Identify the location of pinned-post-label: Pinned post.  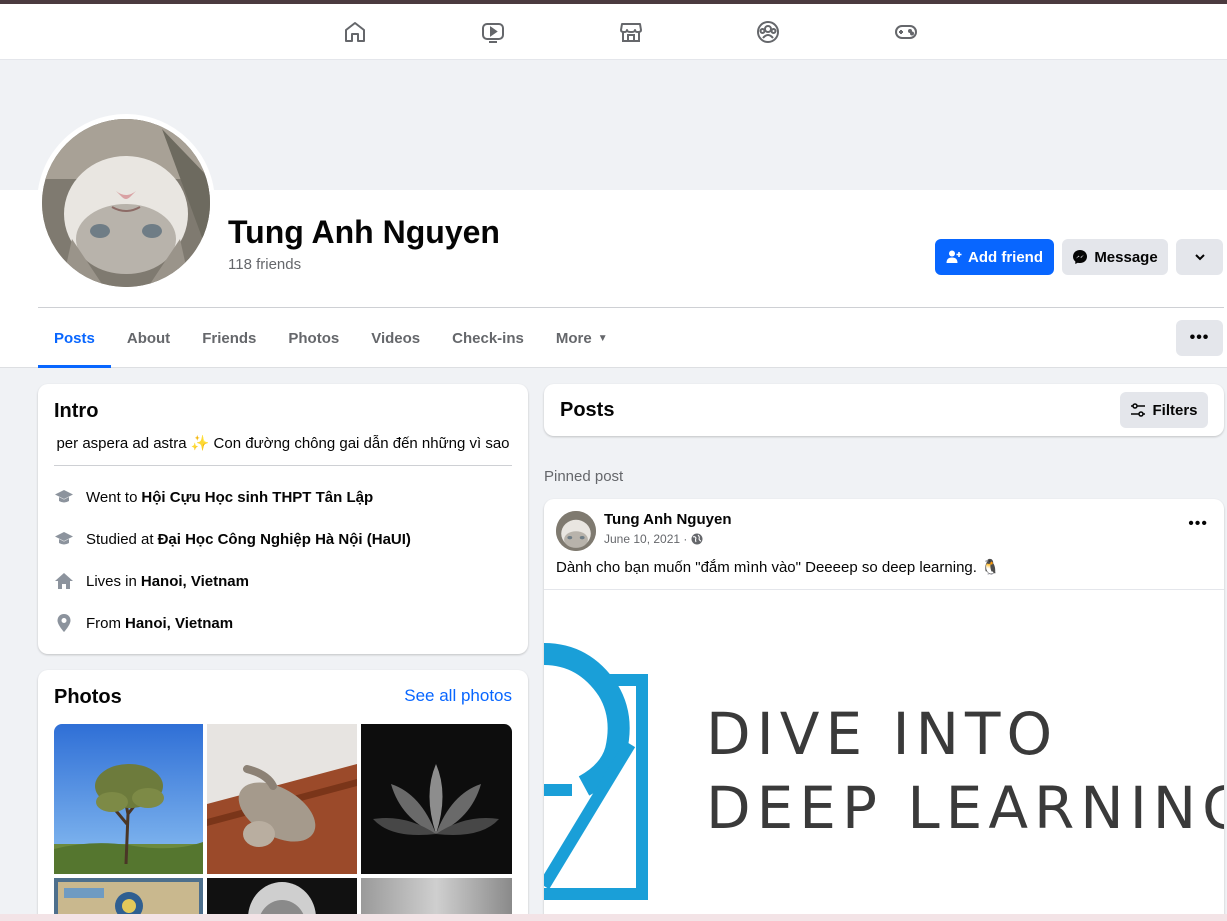
(584, 476).